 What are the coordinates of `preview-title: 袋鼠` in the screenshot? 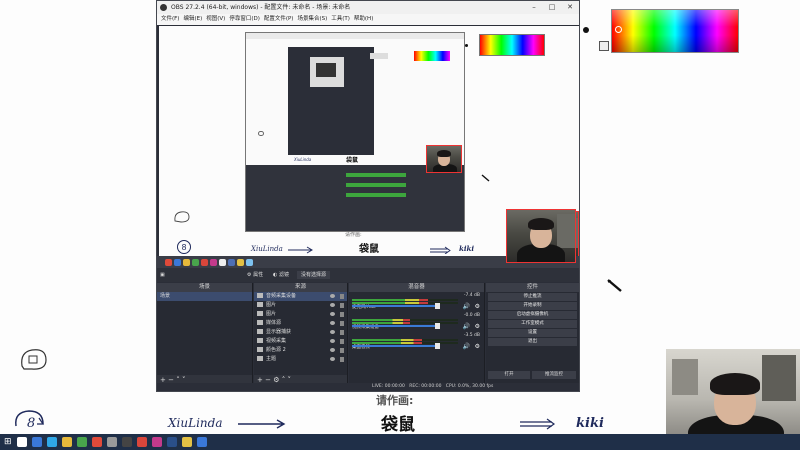 It's located at (369, 249).